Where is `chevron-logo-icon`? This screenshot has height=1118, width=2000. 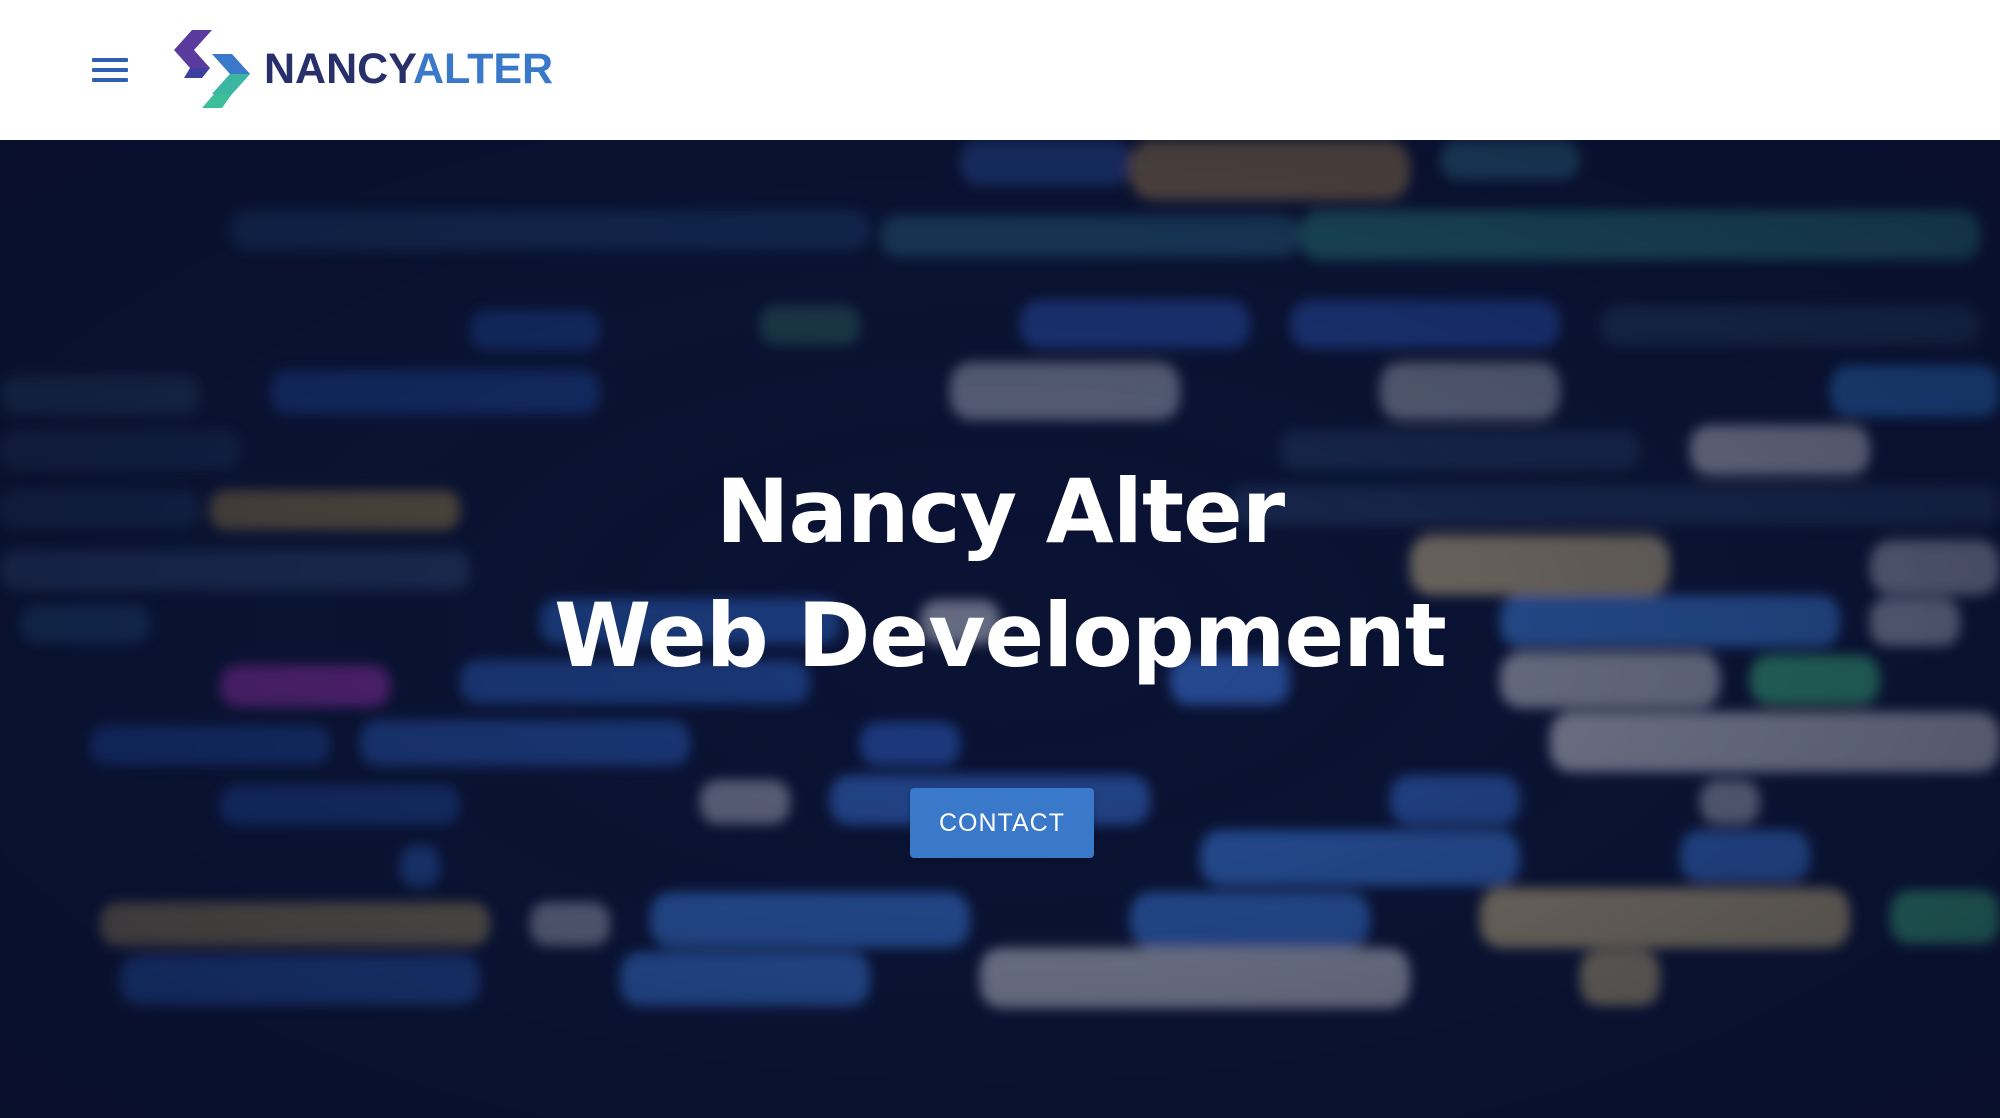
chevron-logo-icon is located at coordinates (212, 69).